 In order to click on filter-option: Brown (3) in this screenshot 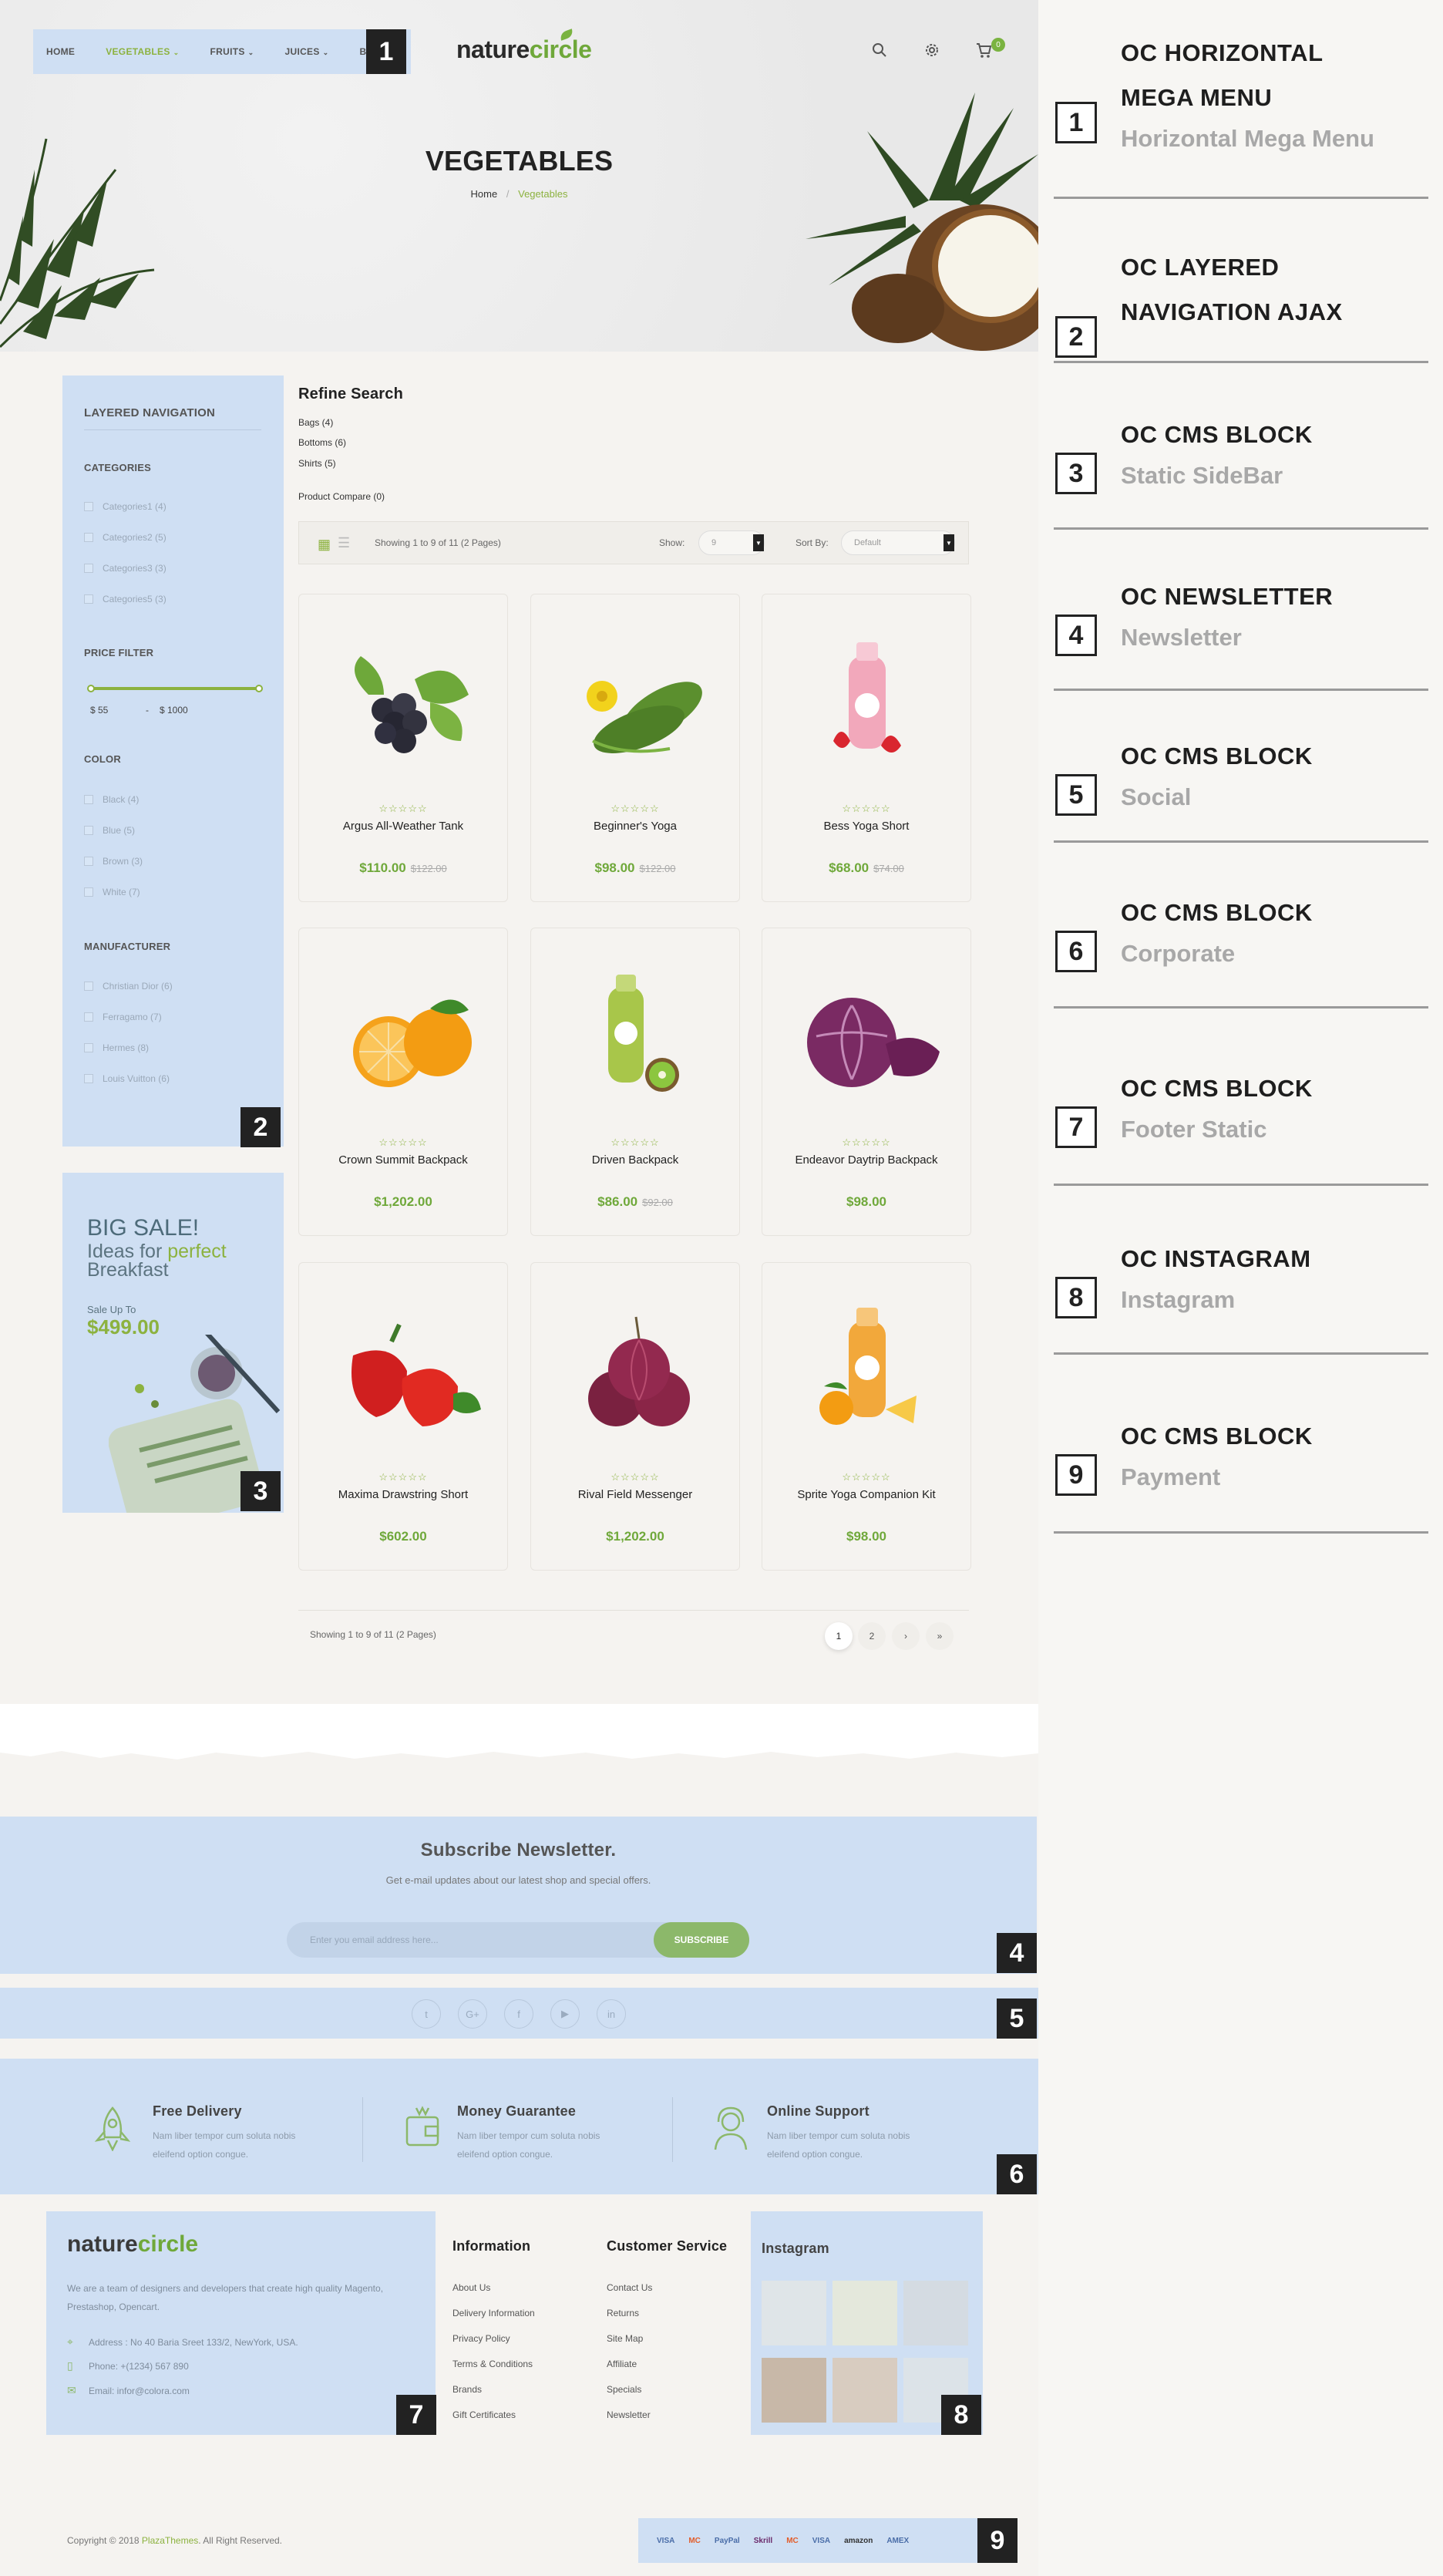, I will do `click(114, 862)`.